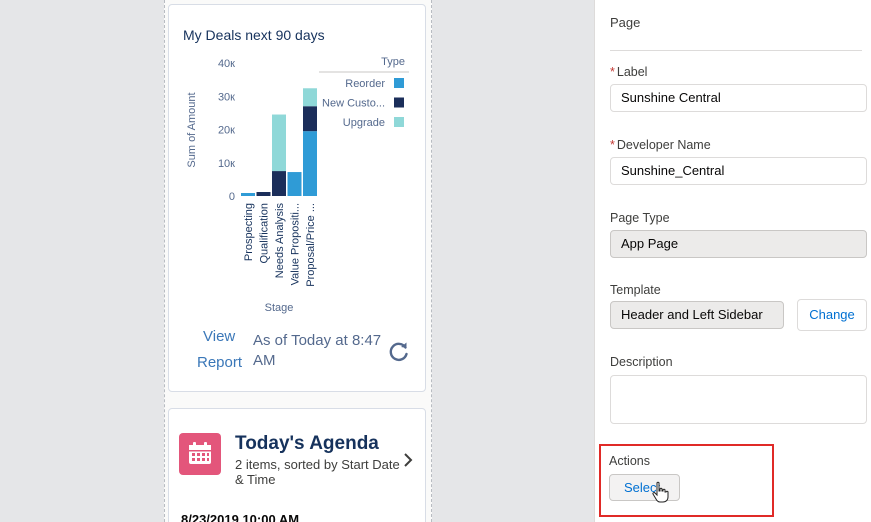  What do you see at coordinates (219, 362) in the screenshot?
I see `view-report-link-line2: Report` at bounding box center [219, 362].